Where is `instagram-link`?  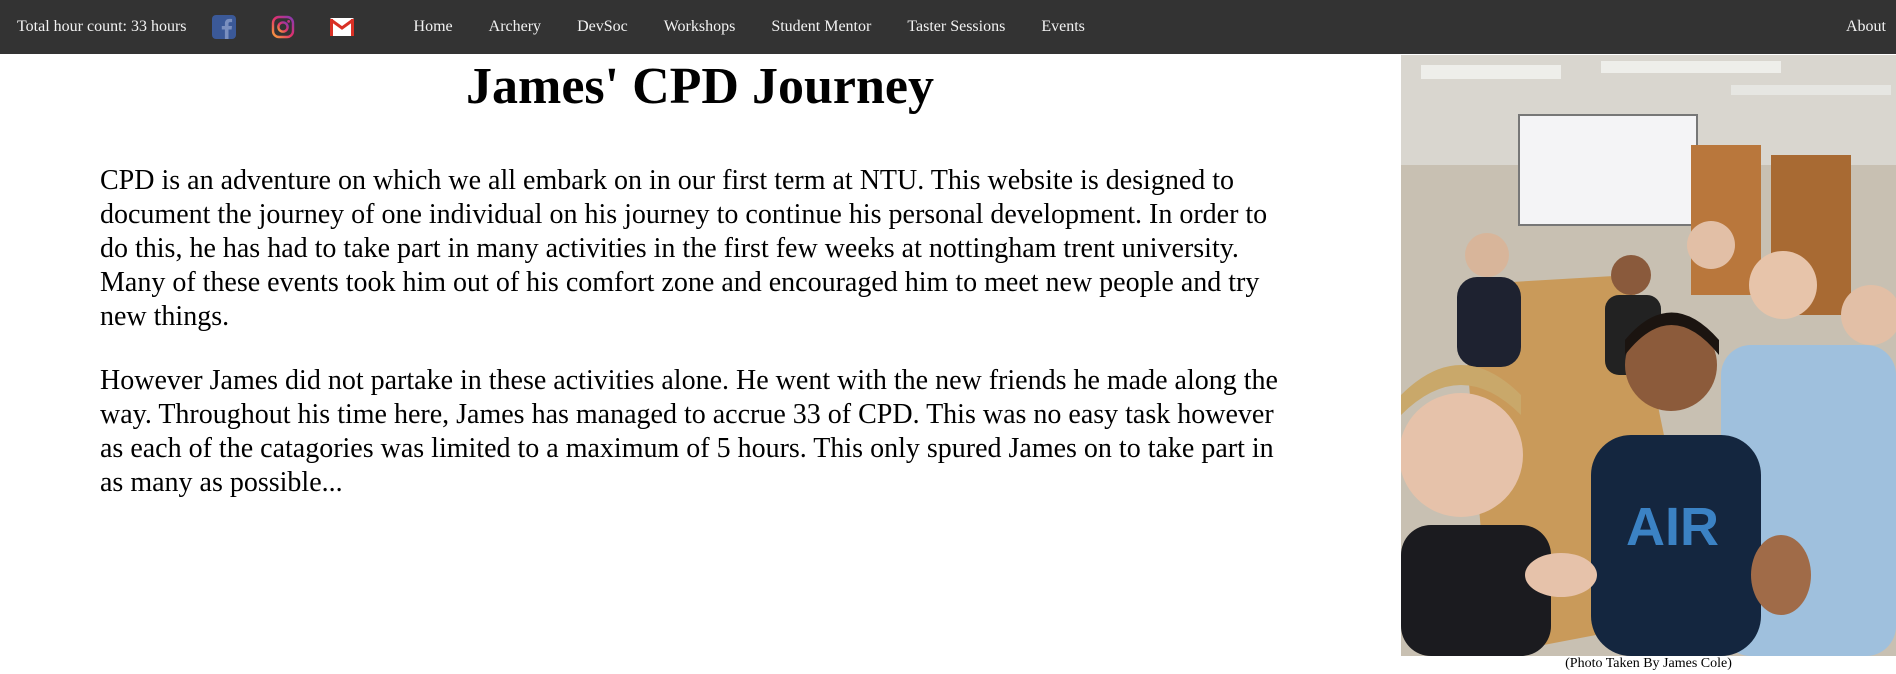
instagram-link is located at coordinates (283, 27).